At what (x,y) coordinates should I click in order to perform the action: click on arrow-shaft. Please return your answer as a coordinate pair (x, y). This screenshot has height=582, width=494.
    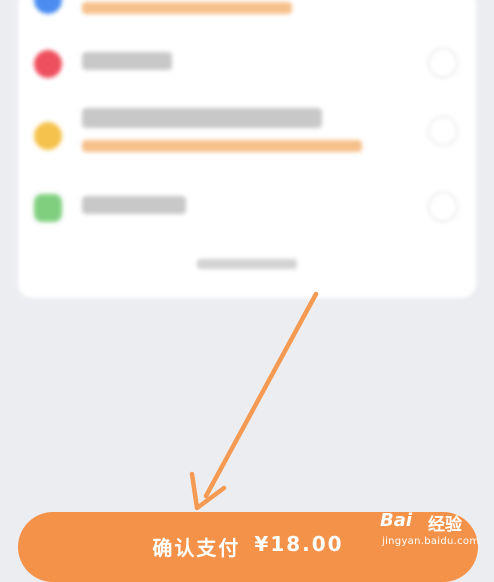
    Looking at the image, I should click on (261, 395).